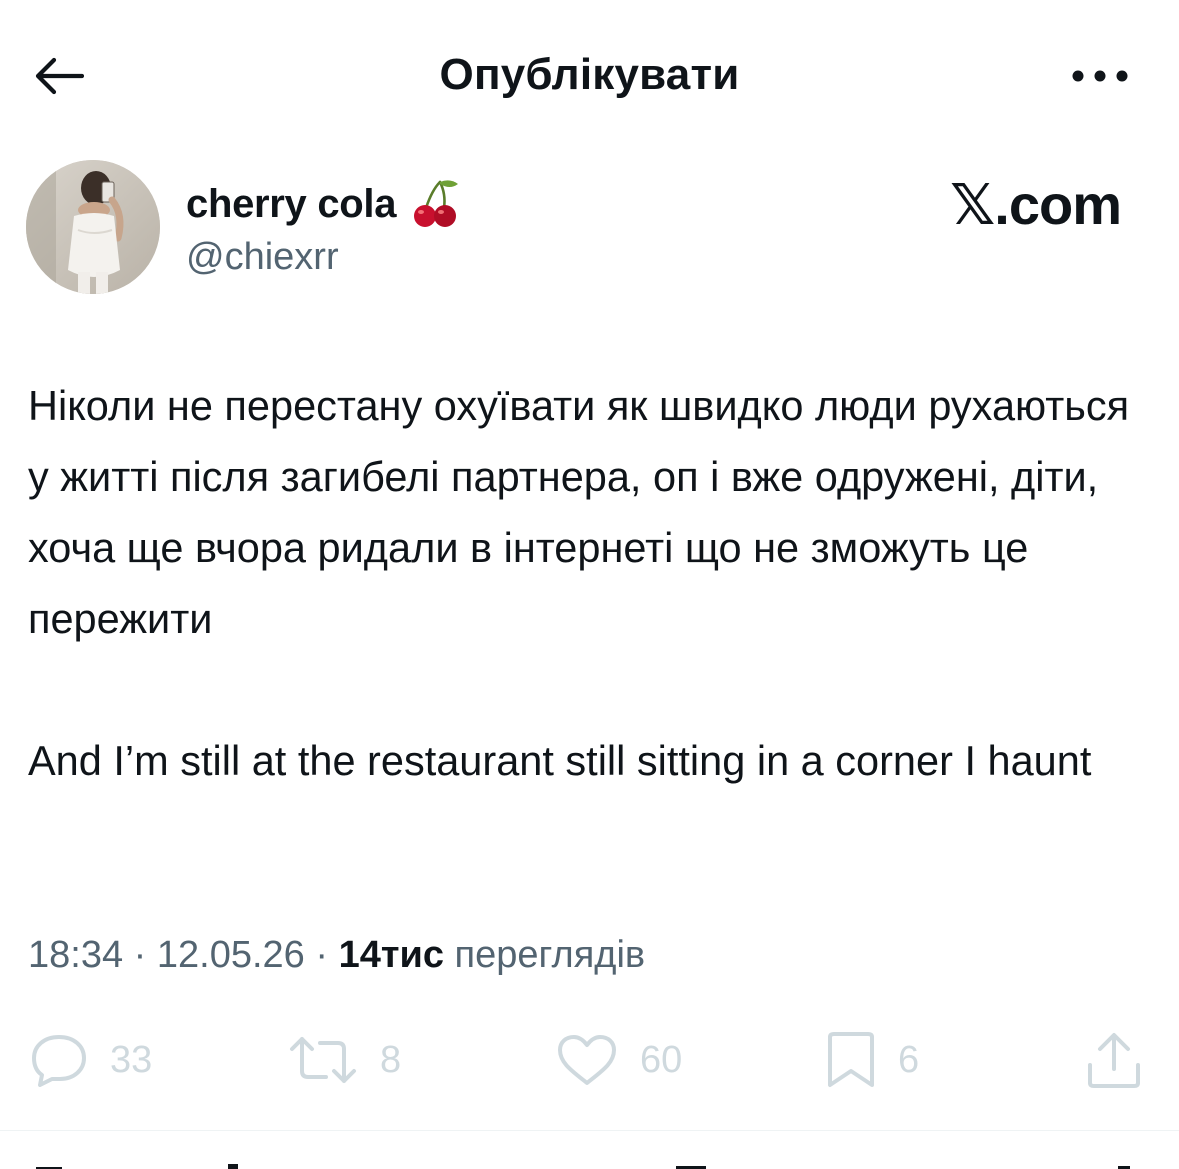 This screenshot has height=1169, width=1179. I want to click on share-button, so click(1114, 1060).